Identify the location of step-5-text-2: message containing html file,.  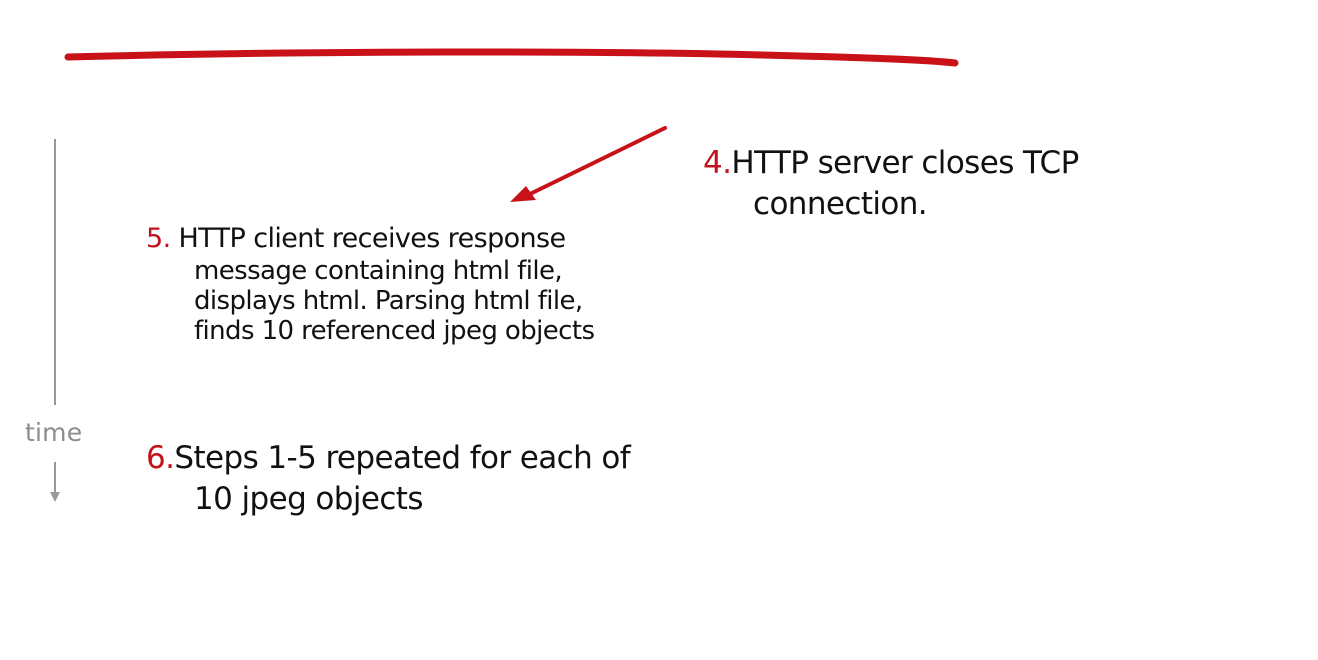
(378, 271).